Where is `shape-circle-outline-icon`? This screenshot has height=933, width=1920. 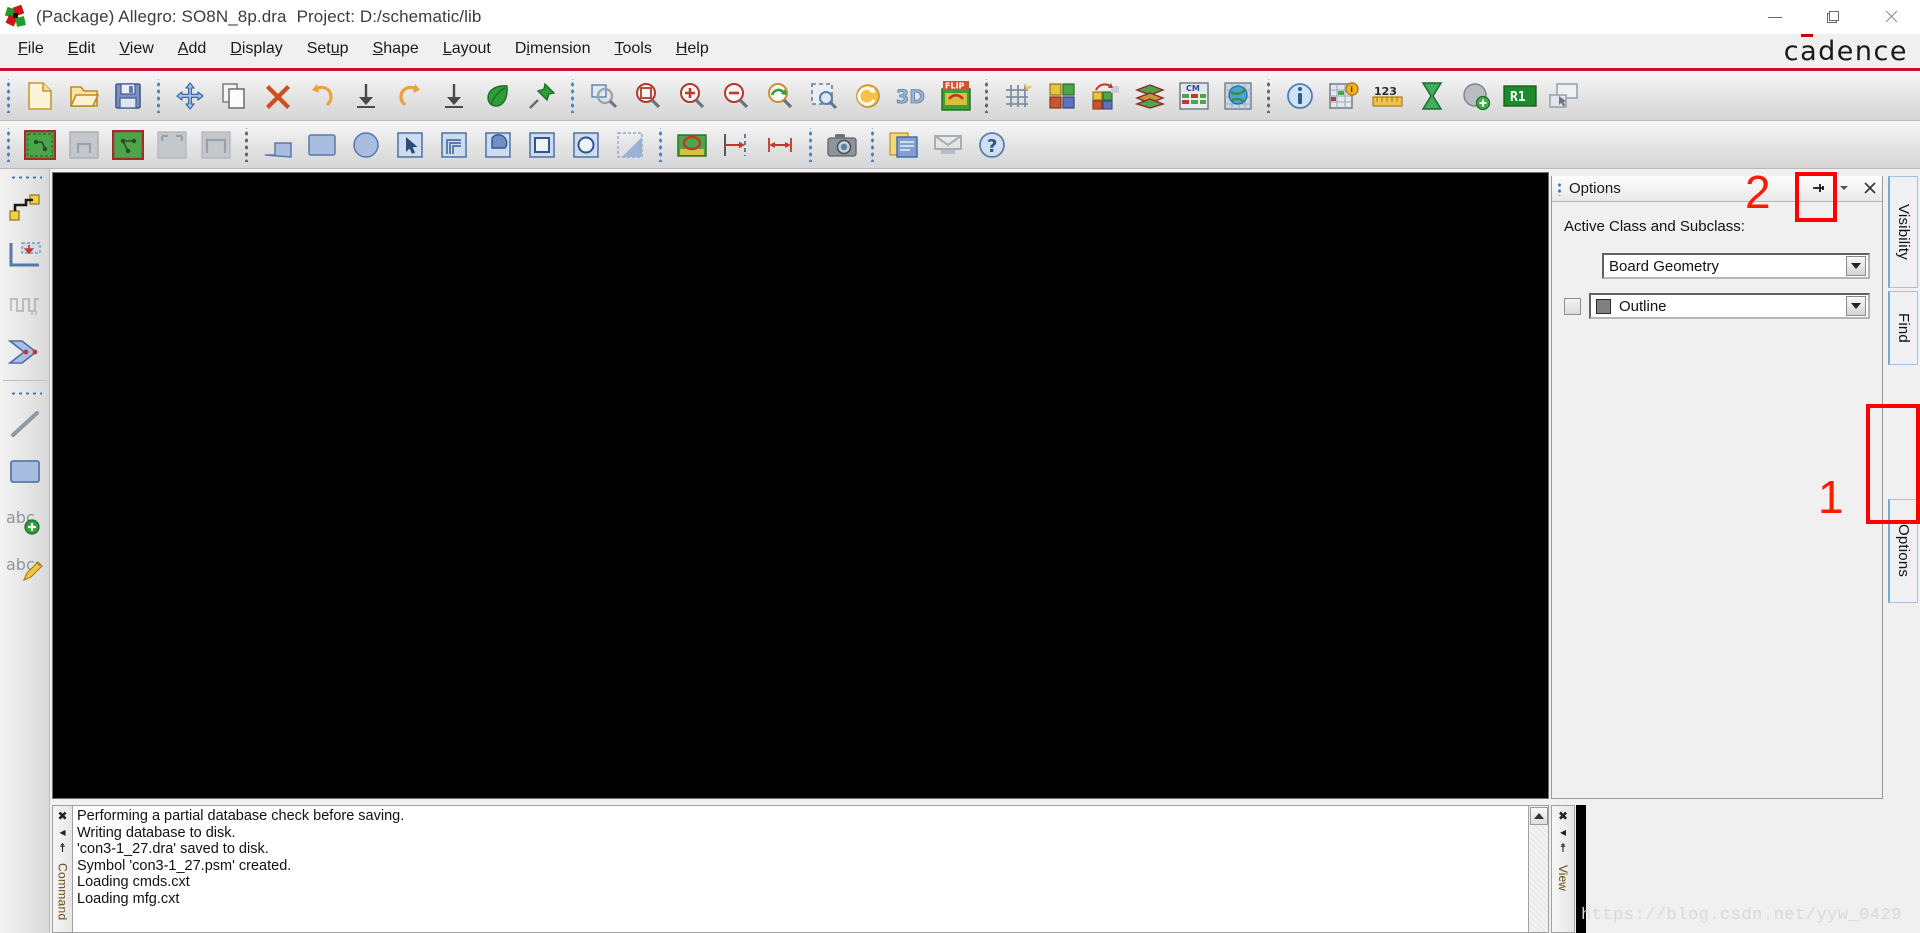
shape-circle-outline-icon is located at coordinates (586, 145).